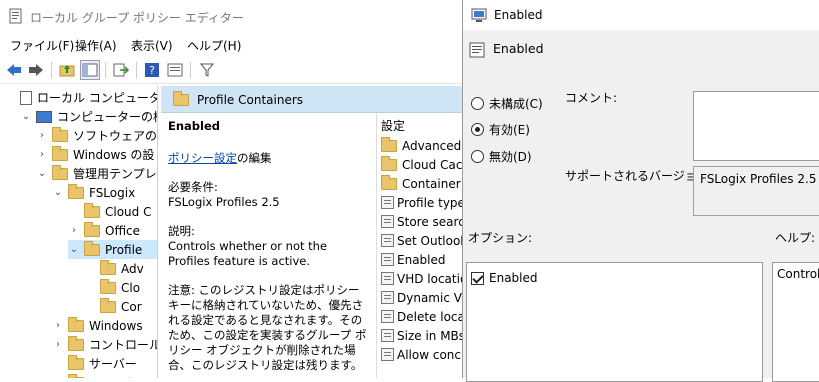 This screenshot has width=819, height=382. Describe the element at coordinates (413, 259) in the screenshot. I see `setting-row: Enabled` at that location.